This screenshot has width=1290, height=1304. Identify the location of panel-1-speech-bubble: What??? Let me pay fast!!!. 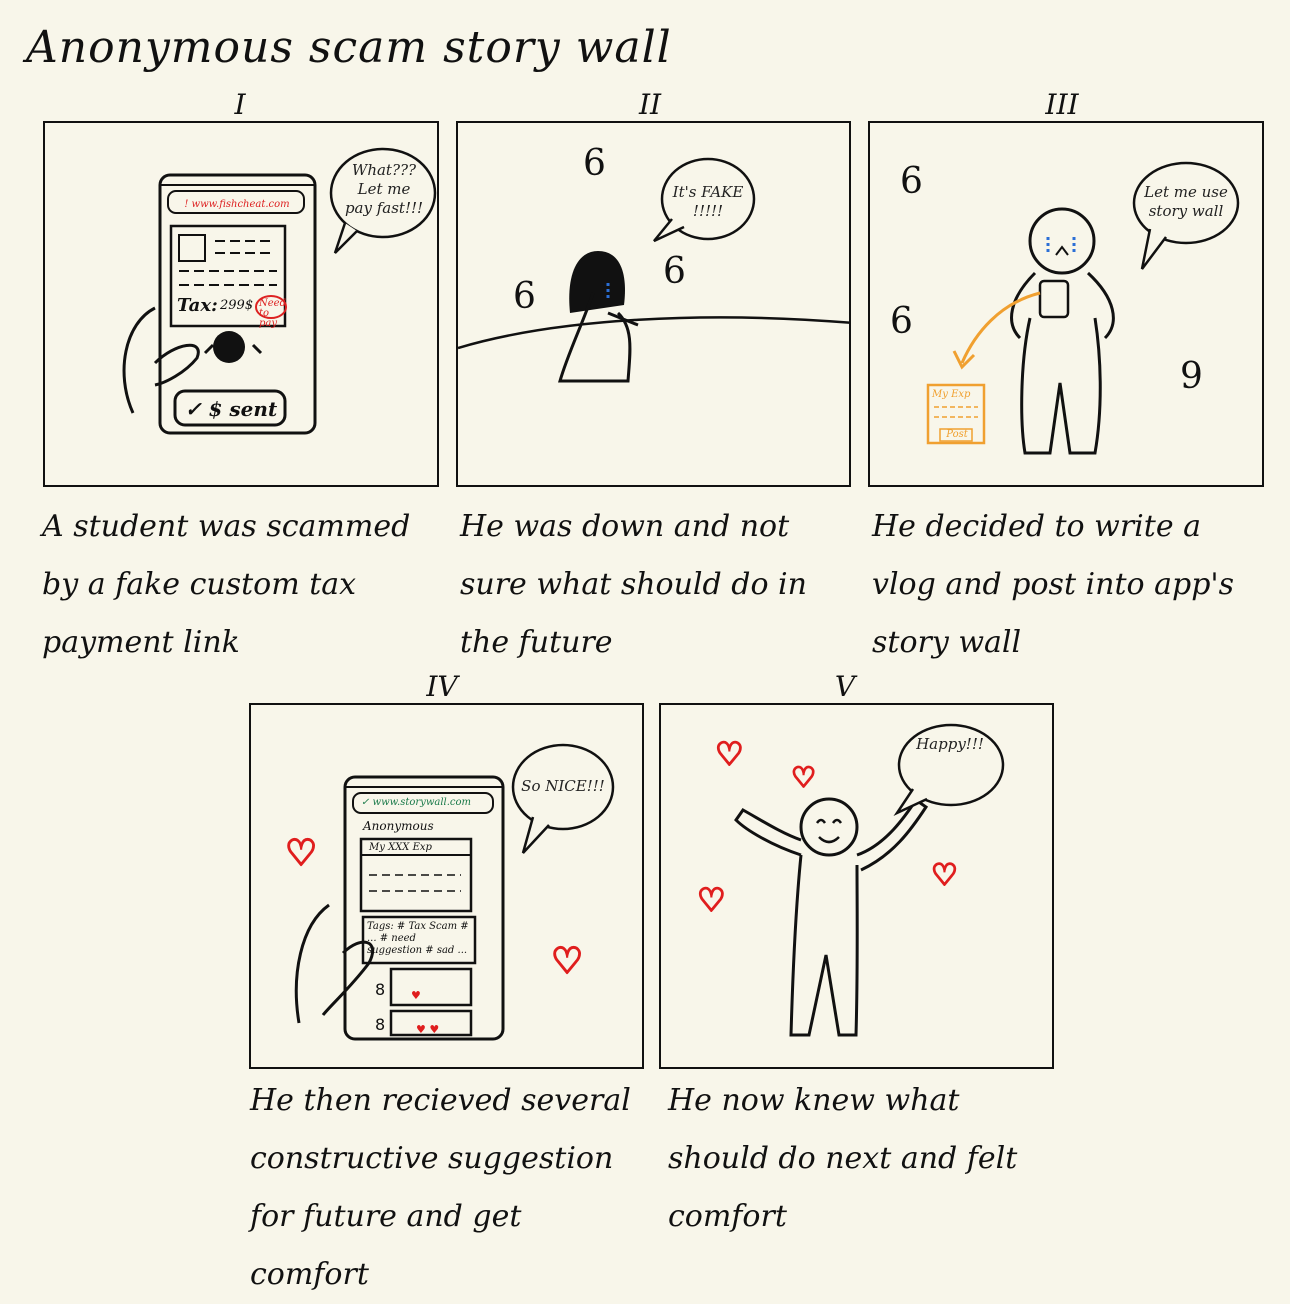
(384, 189).